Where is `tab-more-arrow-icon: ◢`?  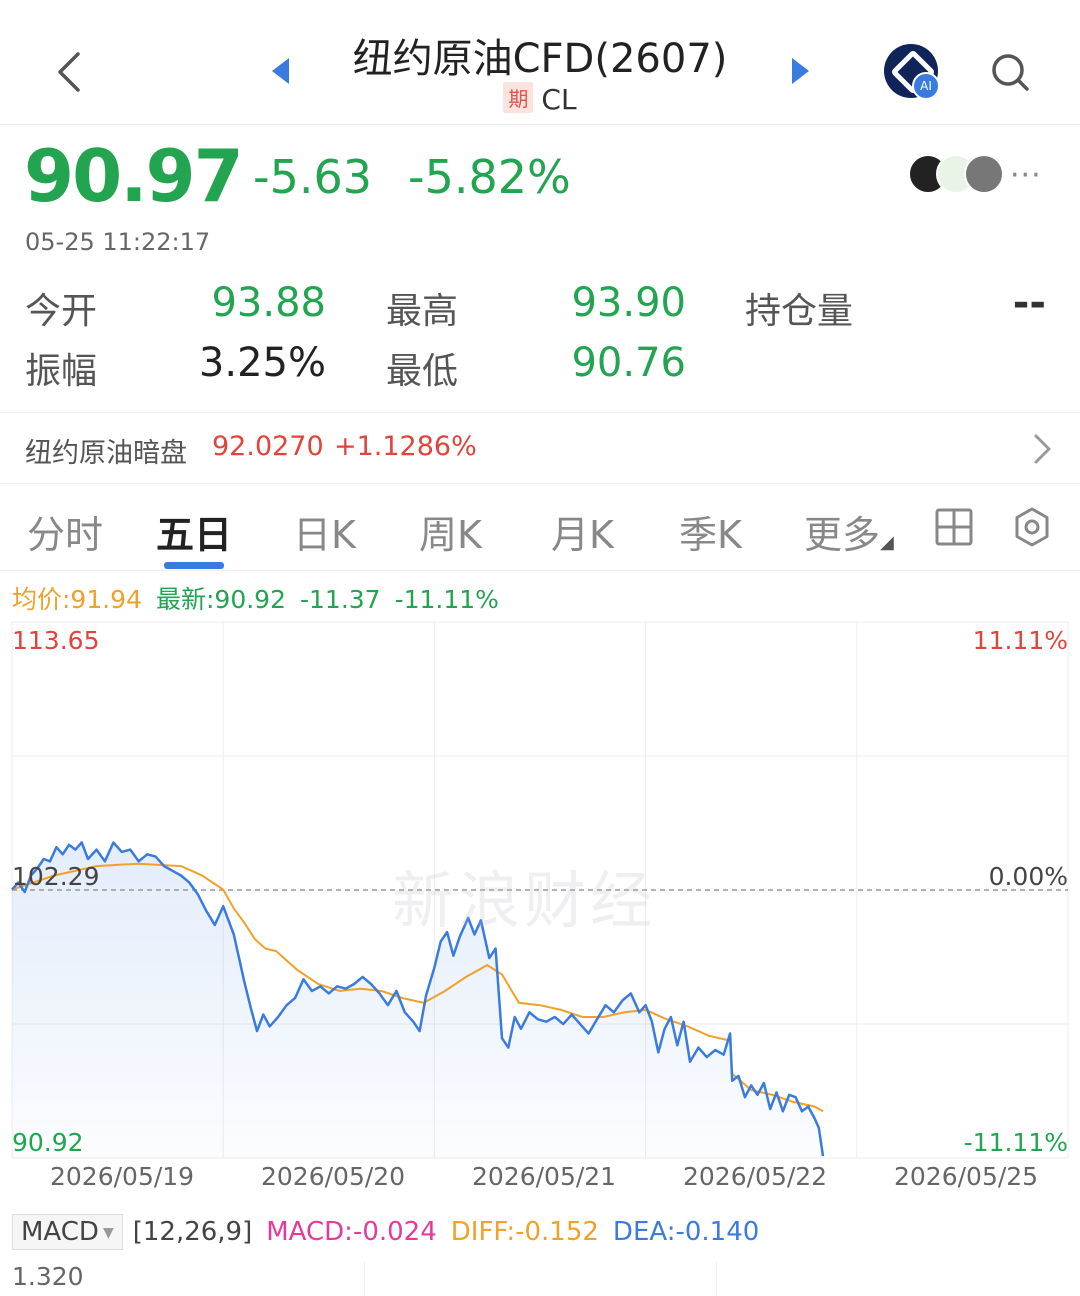
tab-more-arrow-icon: ◢ is located at coordinates (887, 542).